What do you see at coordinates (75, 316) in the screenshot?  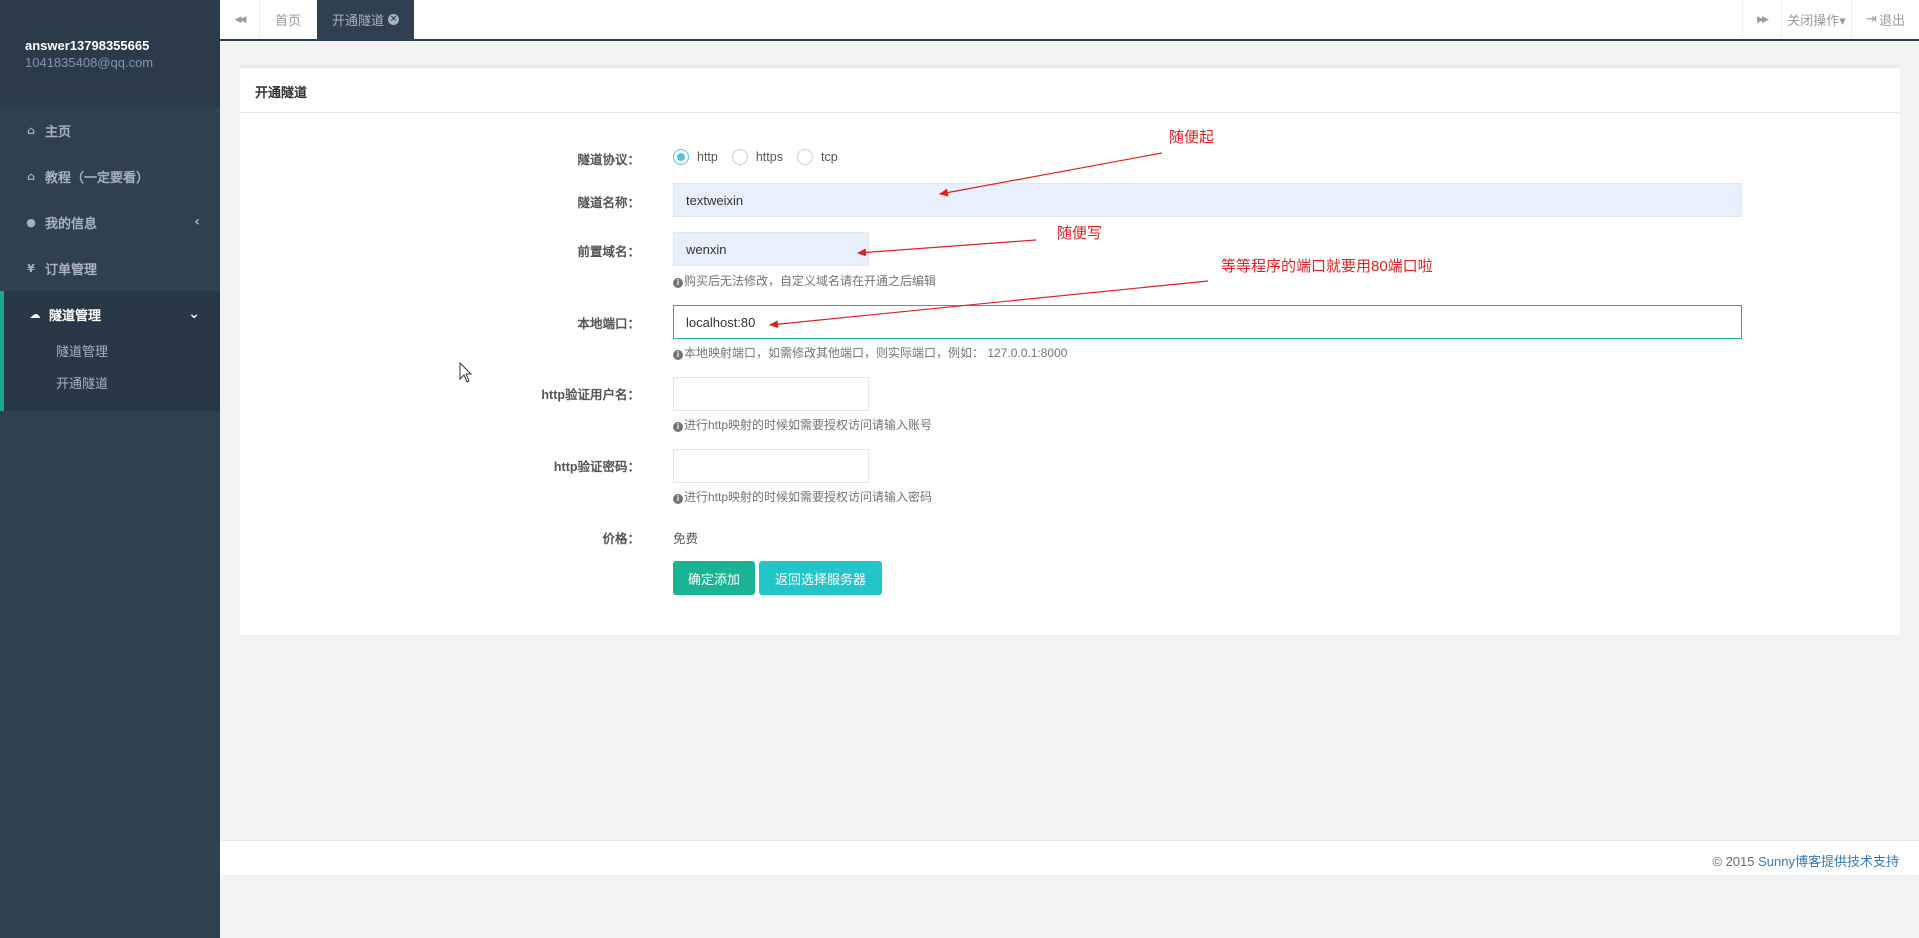 I see `sidebar-item-label: 隧道管理` at bounding box center [75, 316].